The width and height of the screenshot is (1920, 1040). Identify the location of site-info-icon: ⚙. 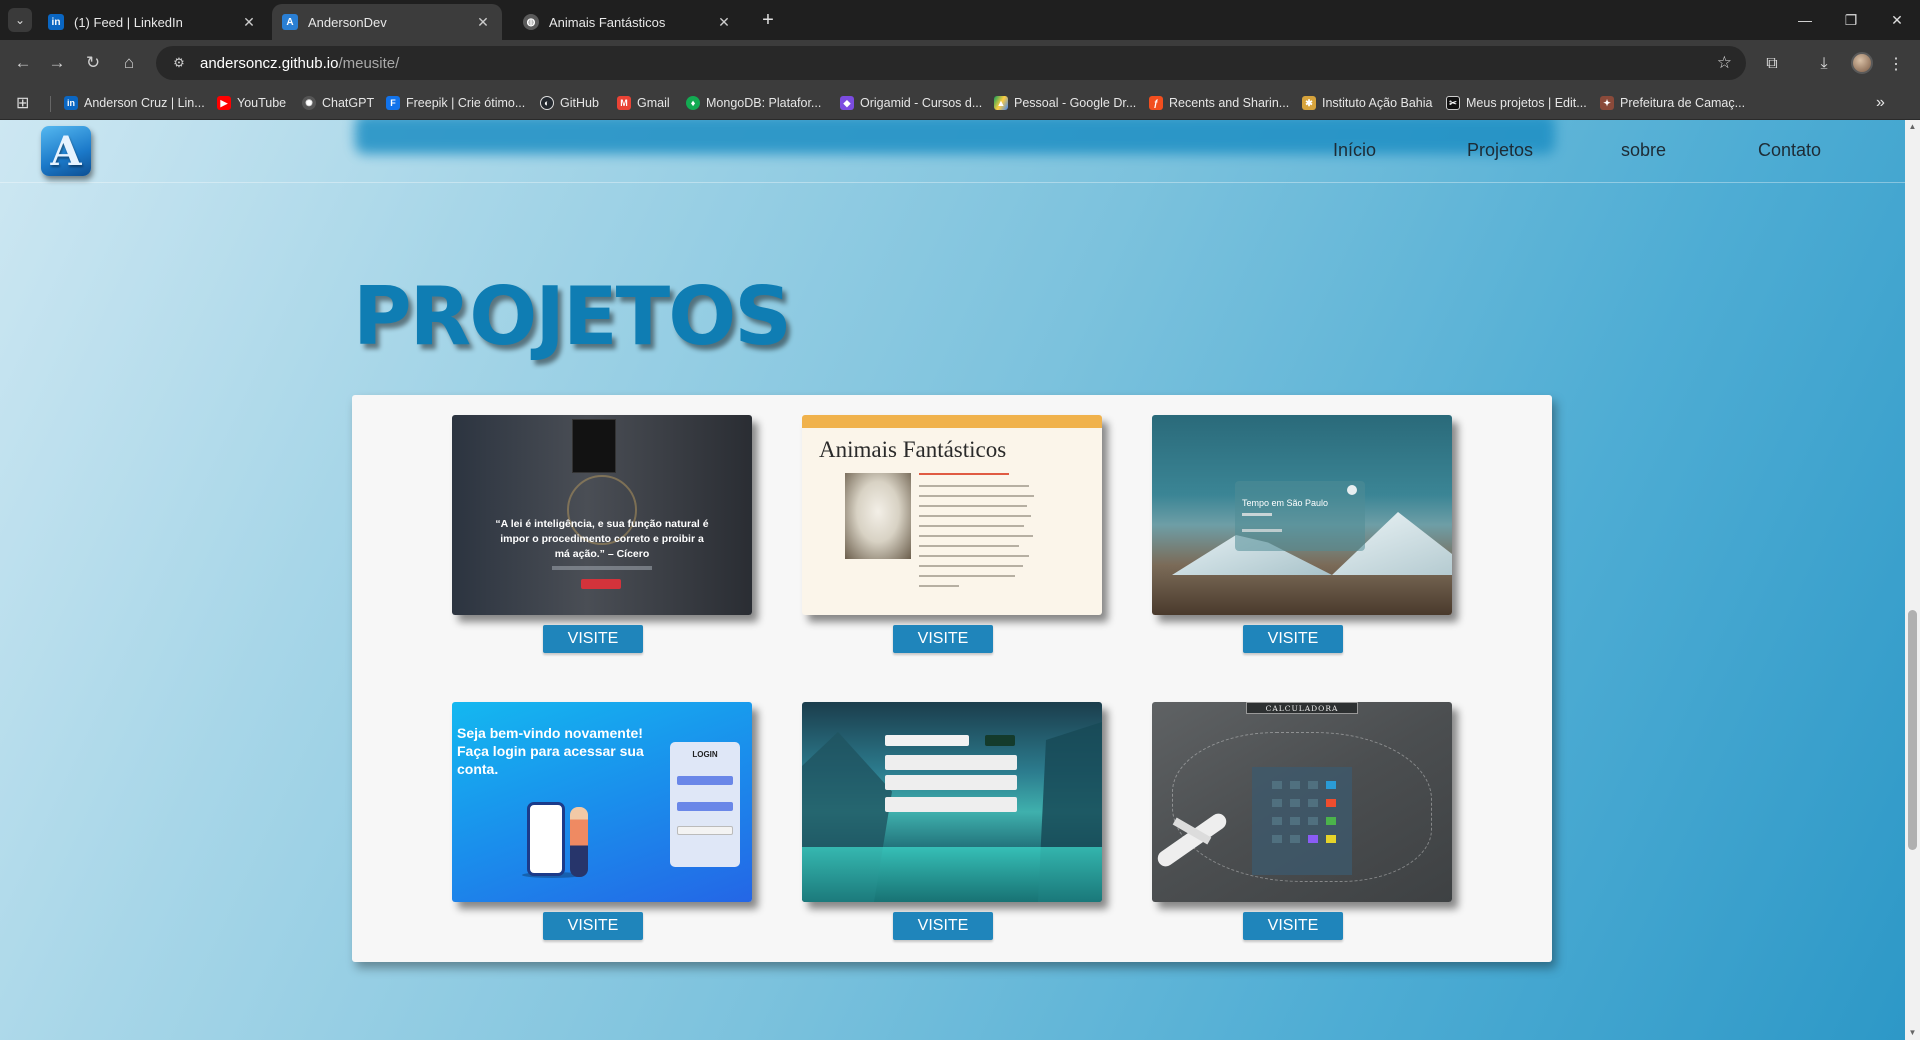
(179, 63).